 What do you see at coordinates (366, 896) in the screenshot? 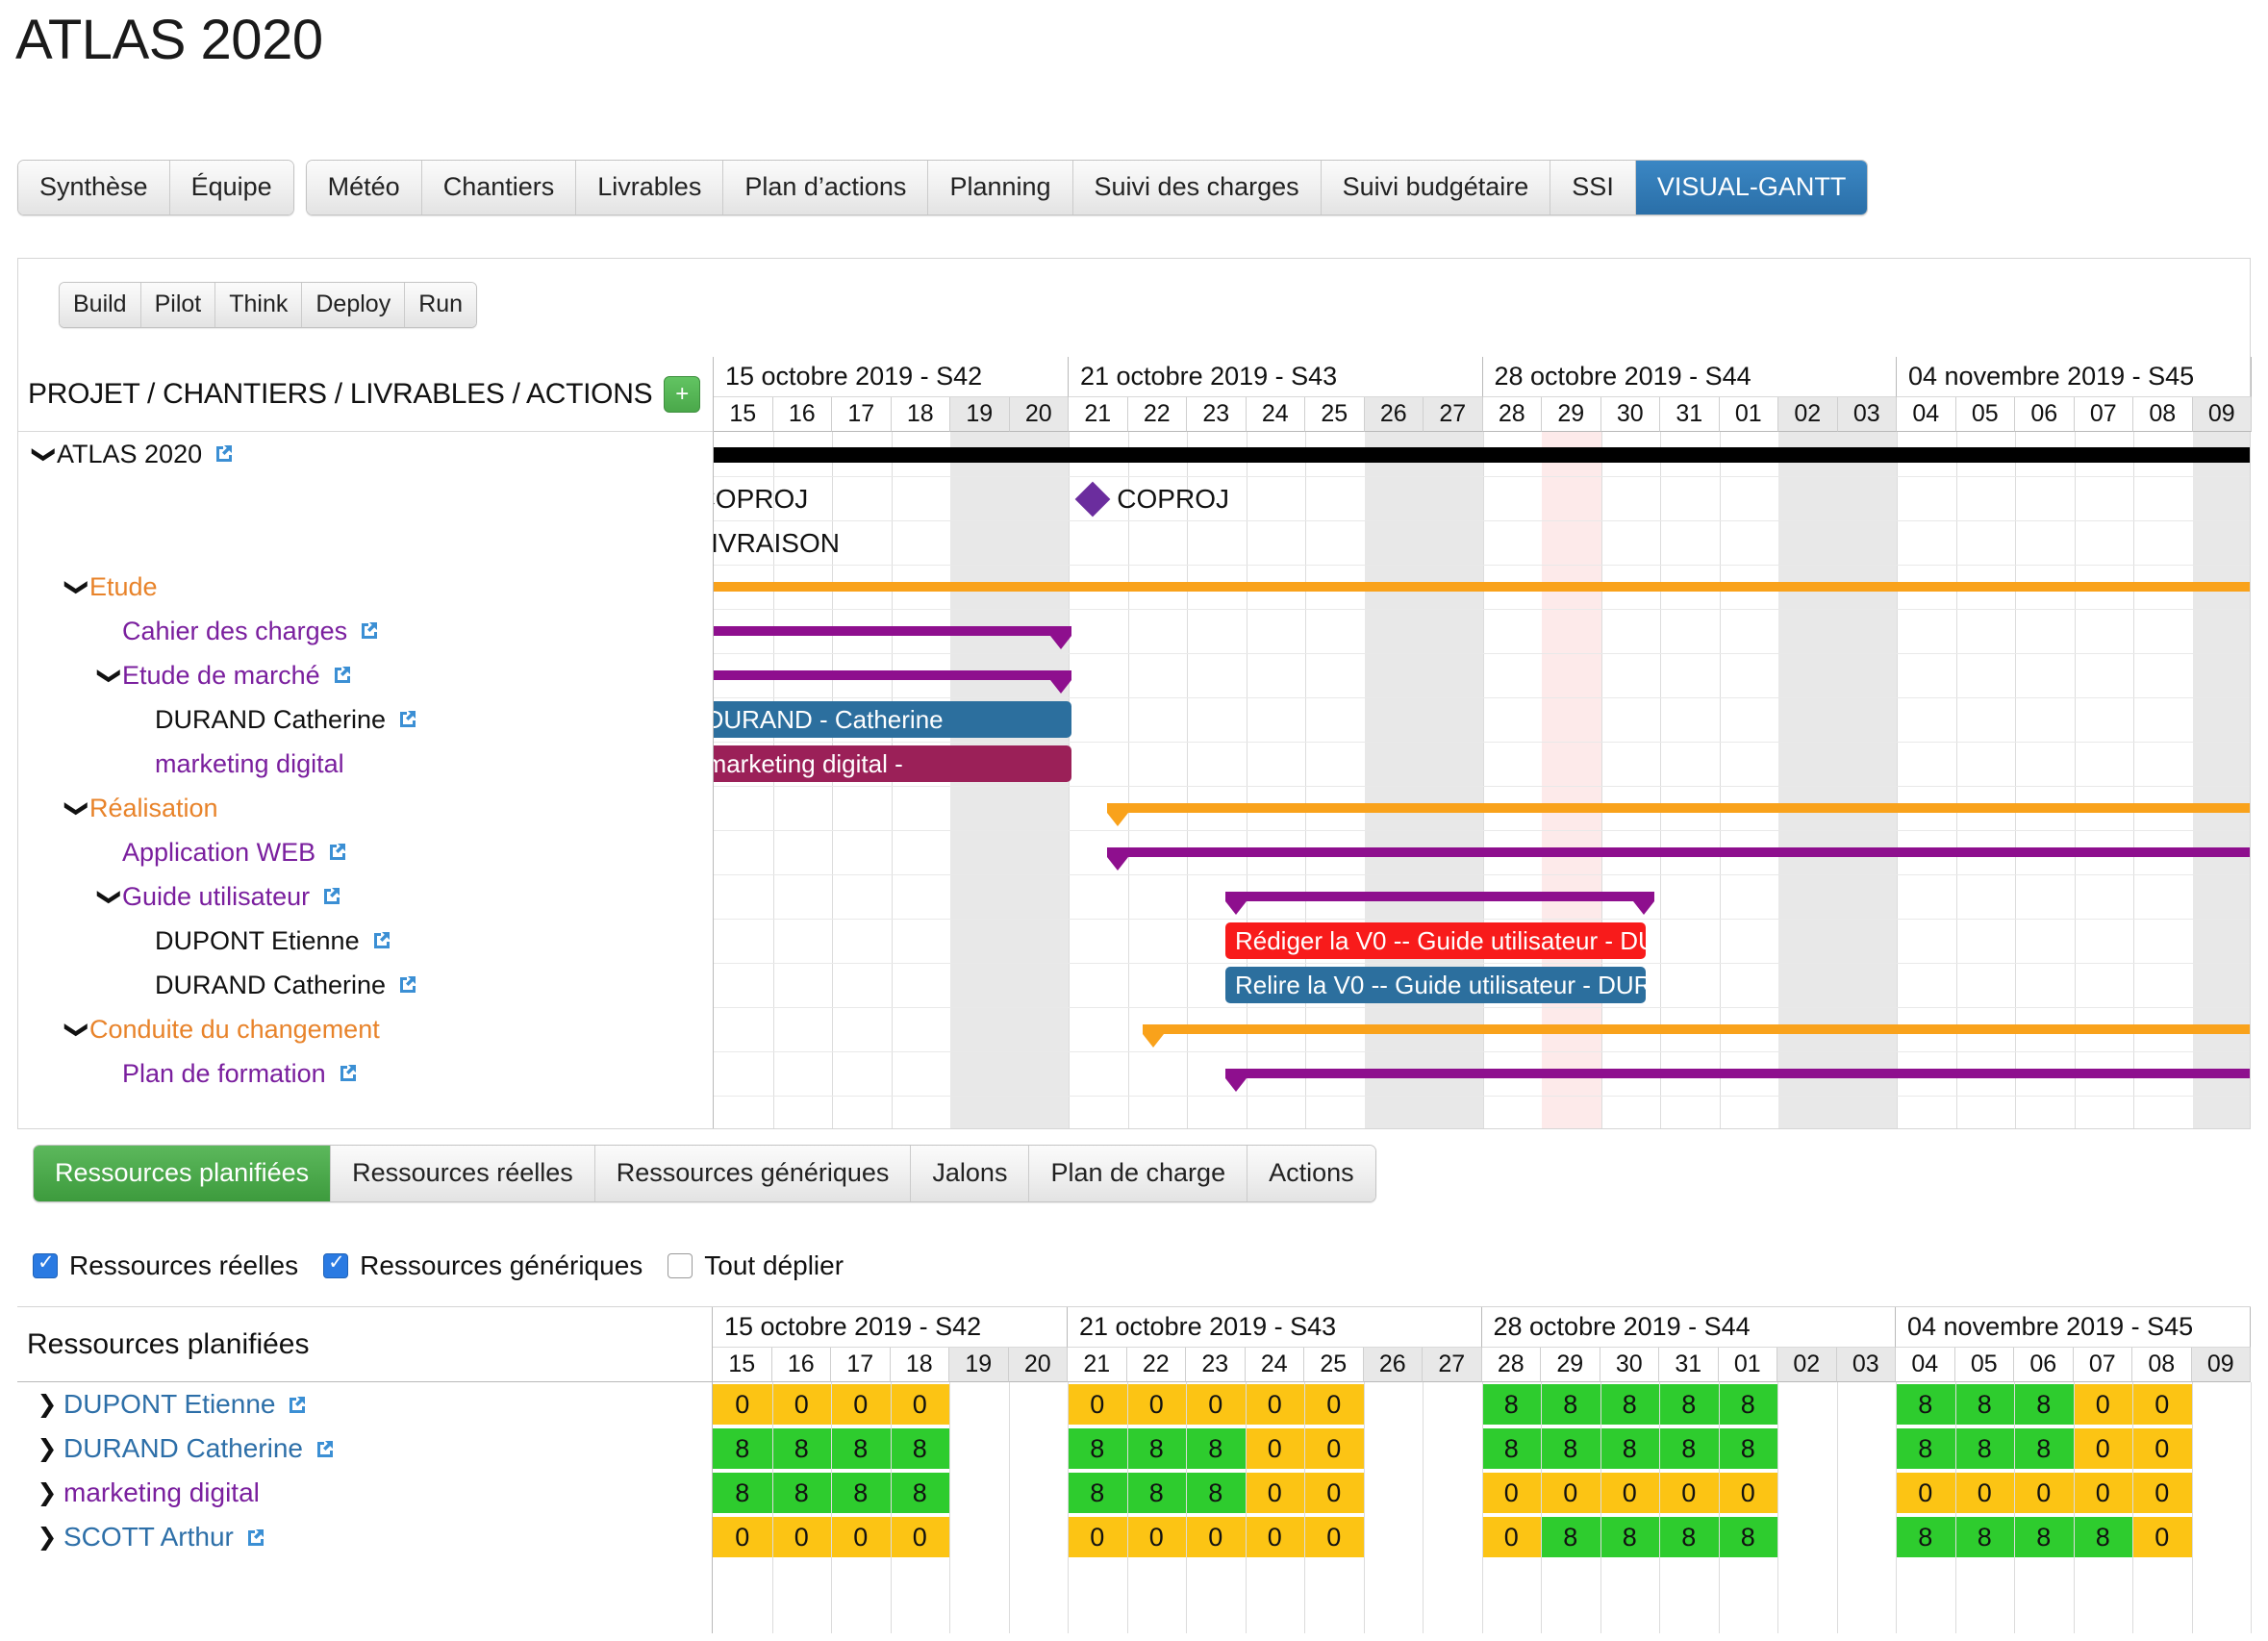
I see `tree-row: ❯ Guide utilisateur` at bounding box center [366, 896].